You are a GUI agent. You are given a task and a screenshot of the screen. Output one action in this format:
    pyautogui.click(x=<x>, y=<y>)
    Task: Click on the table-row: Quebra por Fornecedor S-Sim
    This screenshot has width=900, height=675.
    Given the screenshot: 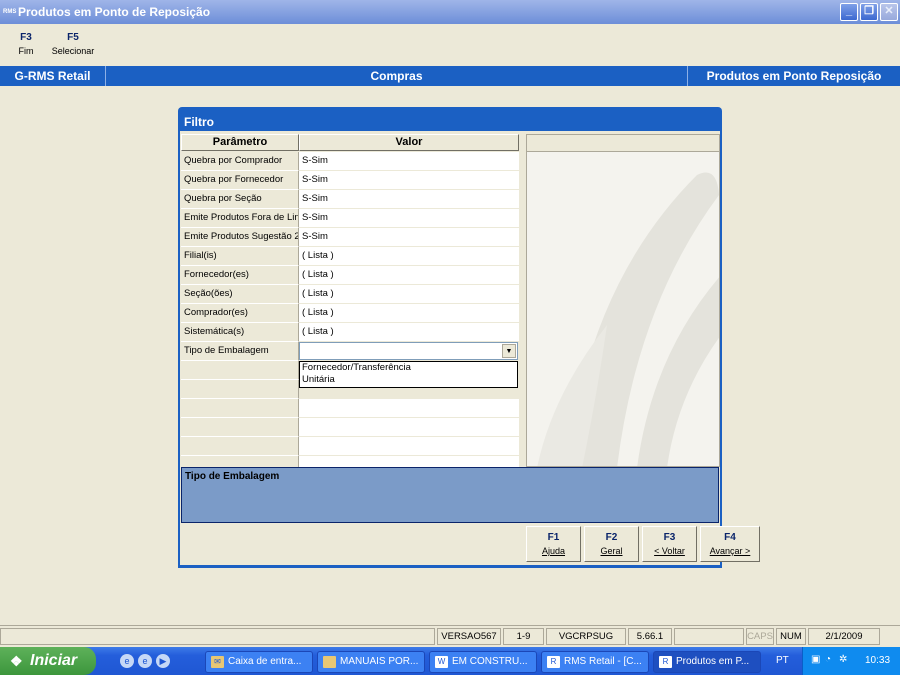 What is the action you would take?
    pyautogui.click(x=350, y=180)
    